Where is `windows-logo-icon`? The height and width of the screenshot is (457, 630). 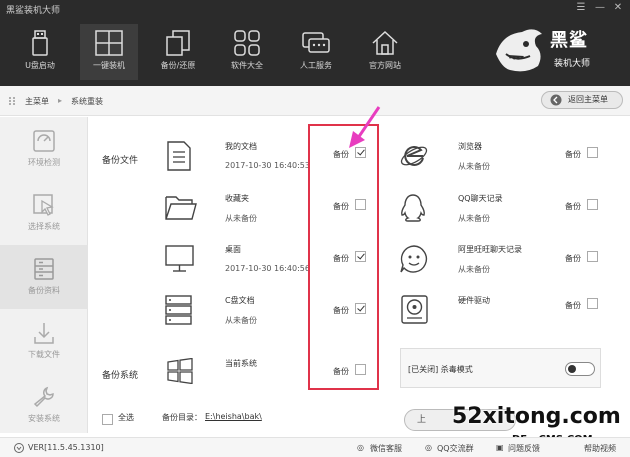 windows-logo-icon is located at coordinates (180, 371).